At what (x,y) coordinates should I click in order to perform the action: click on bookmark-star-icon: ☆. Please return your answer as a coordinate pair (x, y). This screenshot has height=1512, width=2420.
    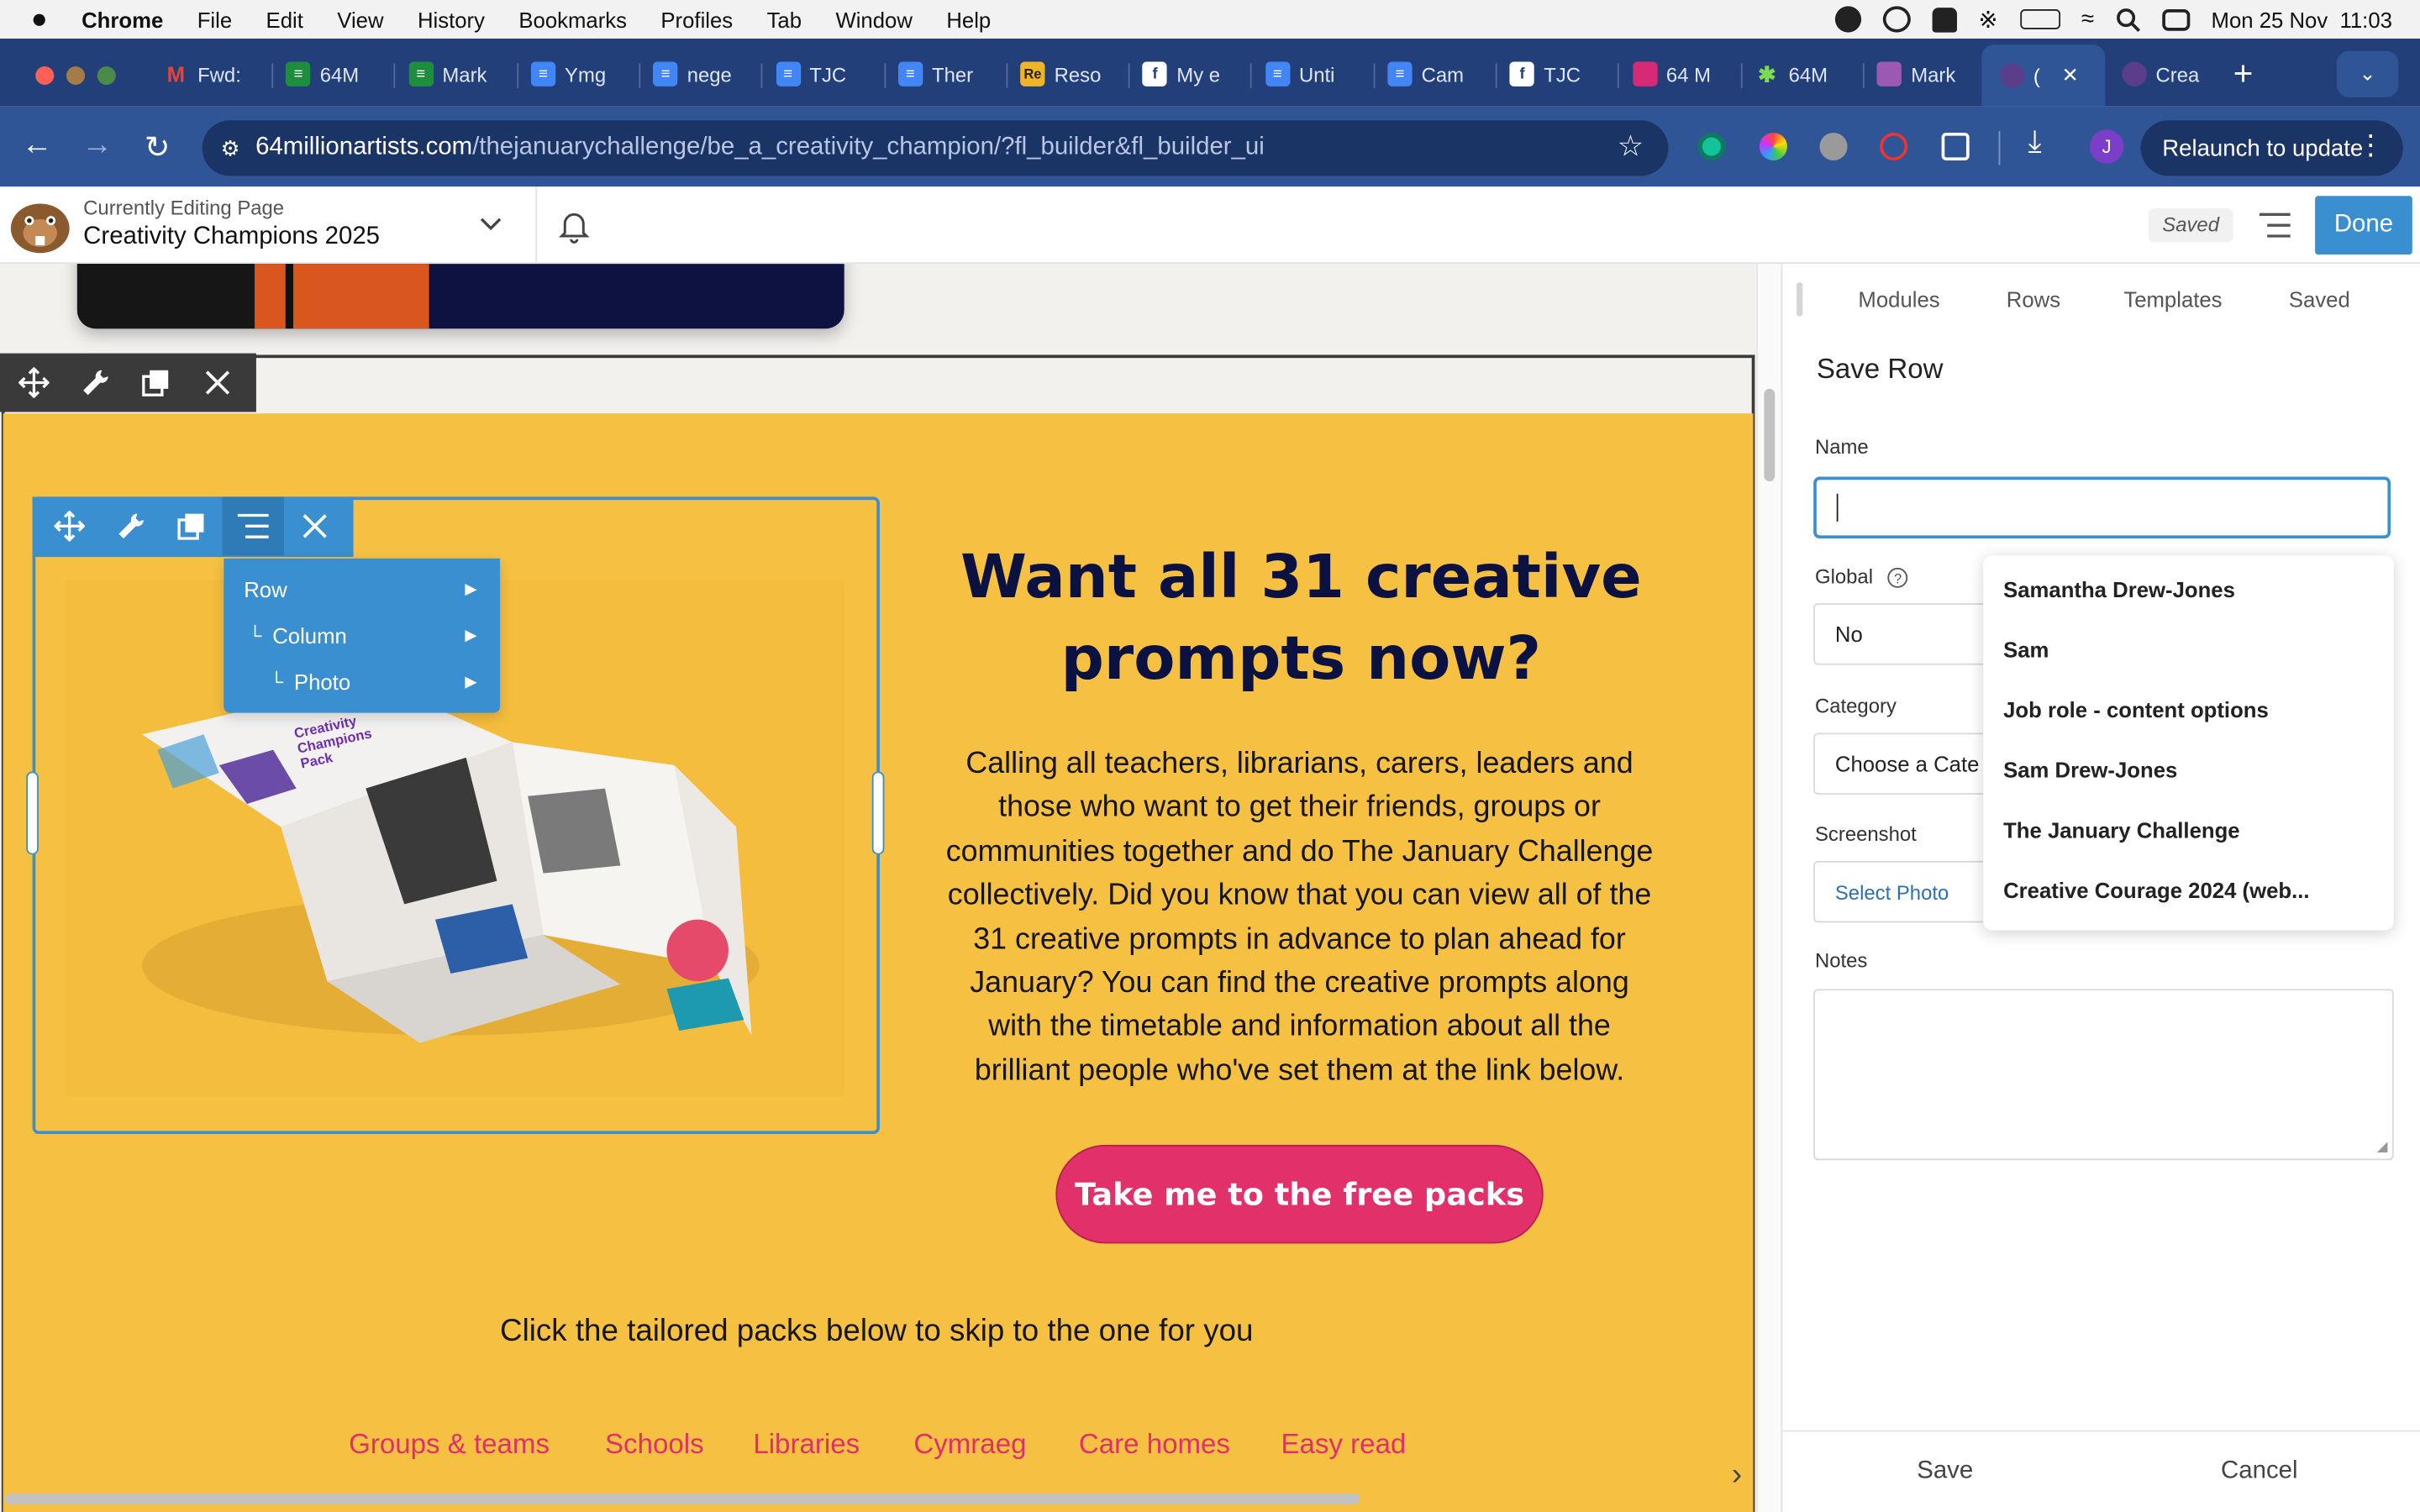
    Looking at the image, I should click on (1631, 147).